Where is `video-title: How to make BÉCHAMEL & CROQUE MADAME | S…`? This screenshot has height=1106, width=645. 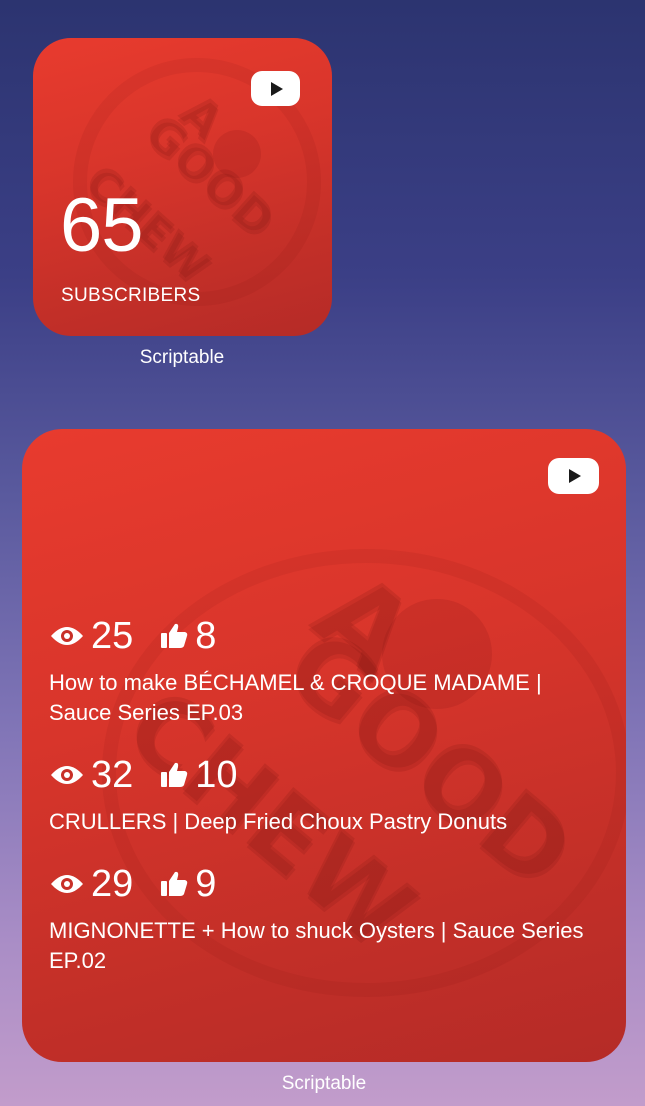
video-title: How to make BÉCHAMEL & CROQUE MADAME | S… is located at coordinates (295, 697).